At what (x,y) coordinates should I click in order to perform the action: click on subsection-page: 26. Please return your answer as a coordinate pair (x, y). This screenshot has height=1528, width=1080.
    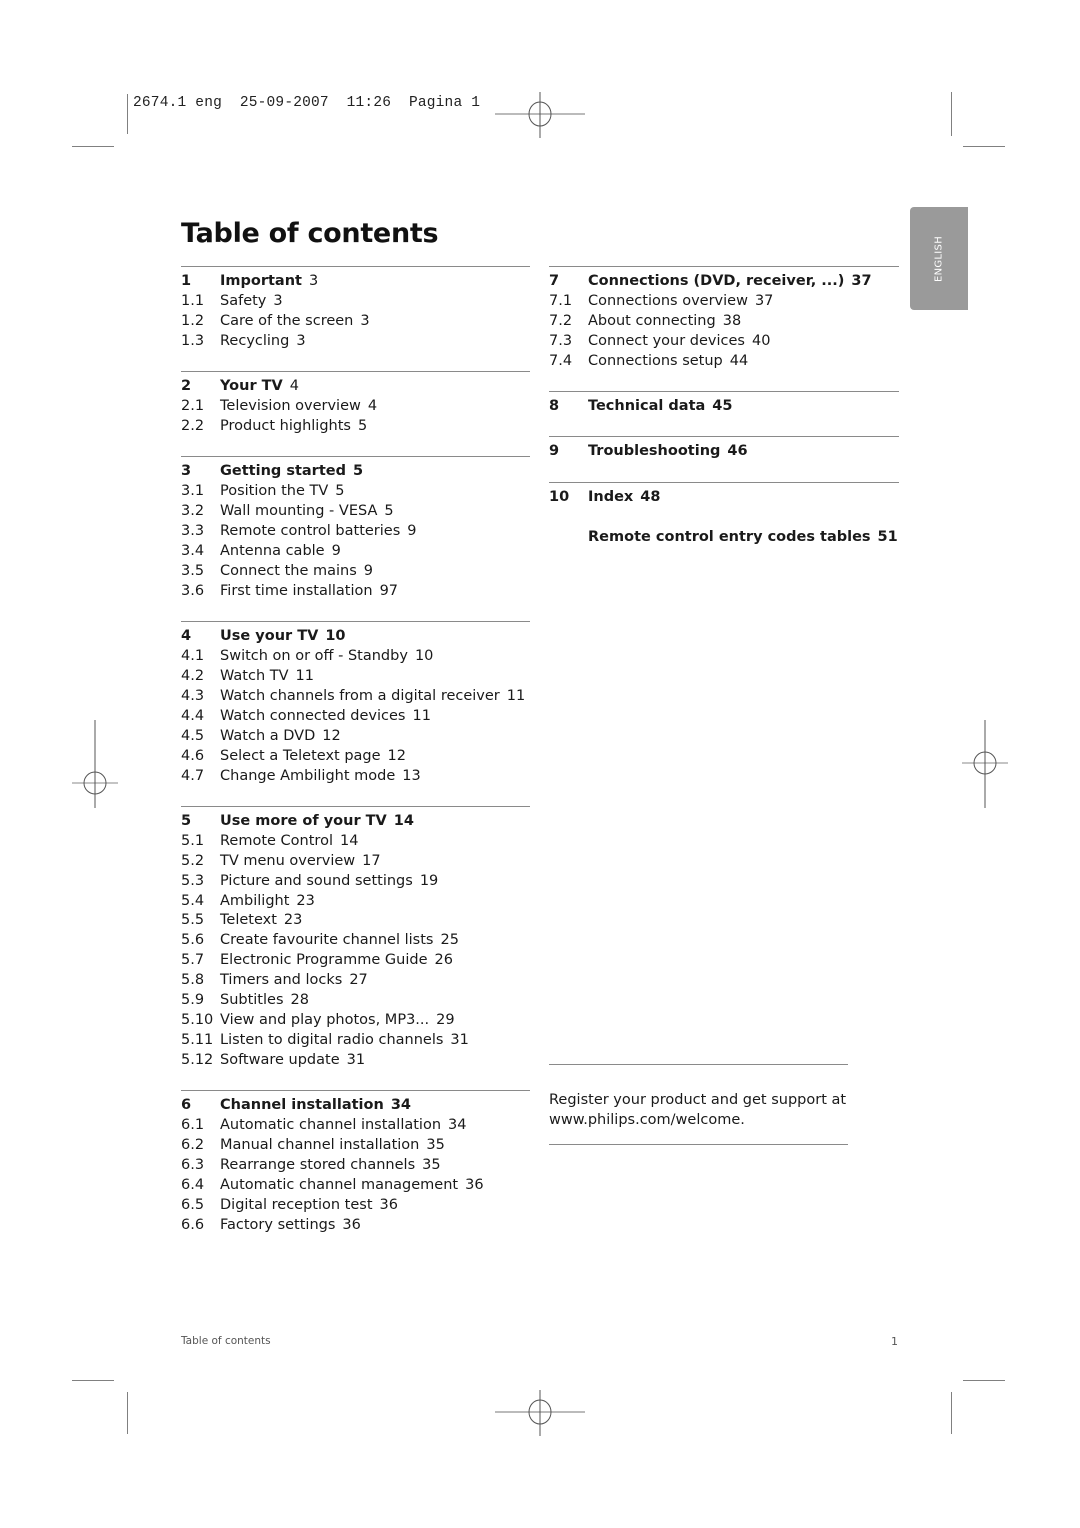
    Looking at the image, I should click on (443, 960).